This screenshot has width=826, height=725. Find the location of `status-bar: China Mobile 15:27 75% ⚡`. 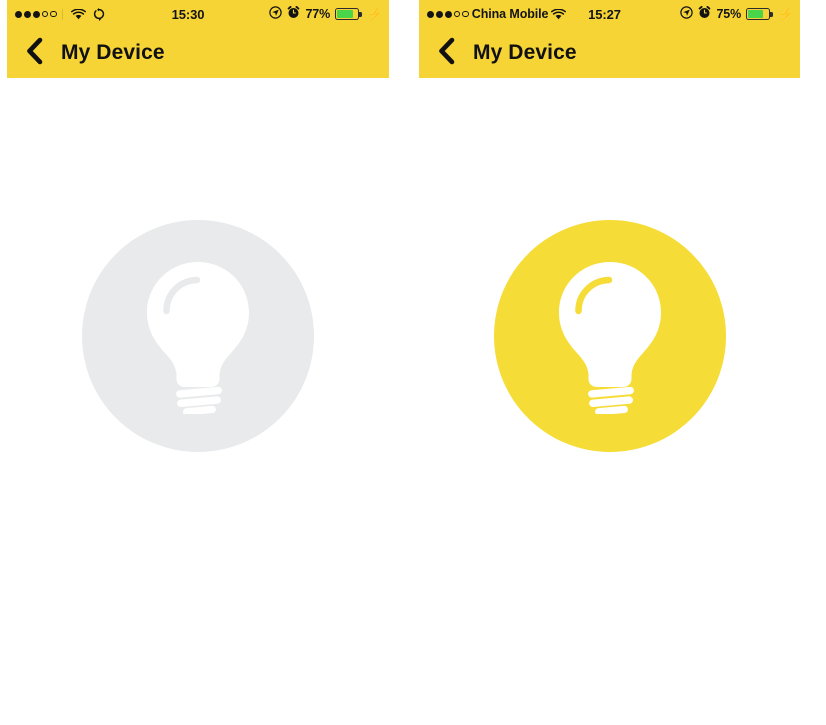

status-bar: China Mobile 15:27 75% ⚡ is located at coordinates (609, 14).